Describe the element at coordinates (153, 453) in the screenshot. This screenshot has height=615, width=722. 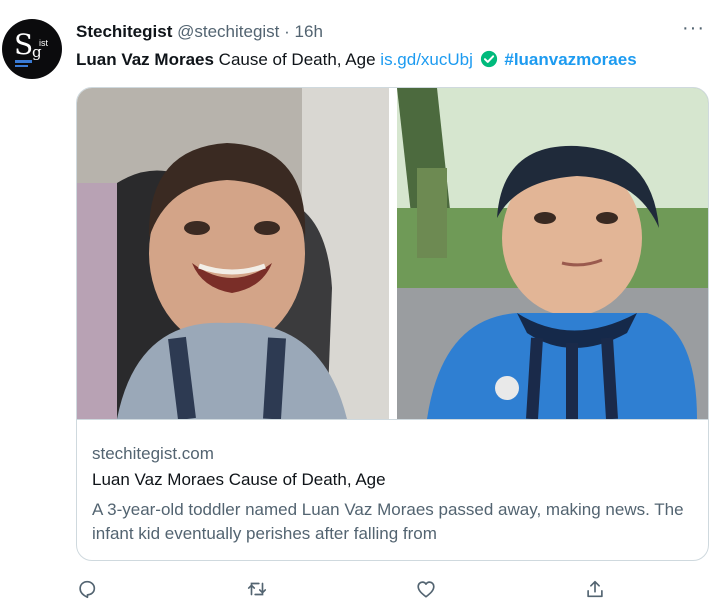
I see `card-domain: stechitegist.com` at that location.